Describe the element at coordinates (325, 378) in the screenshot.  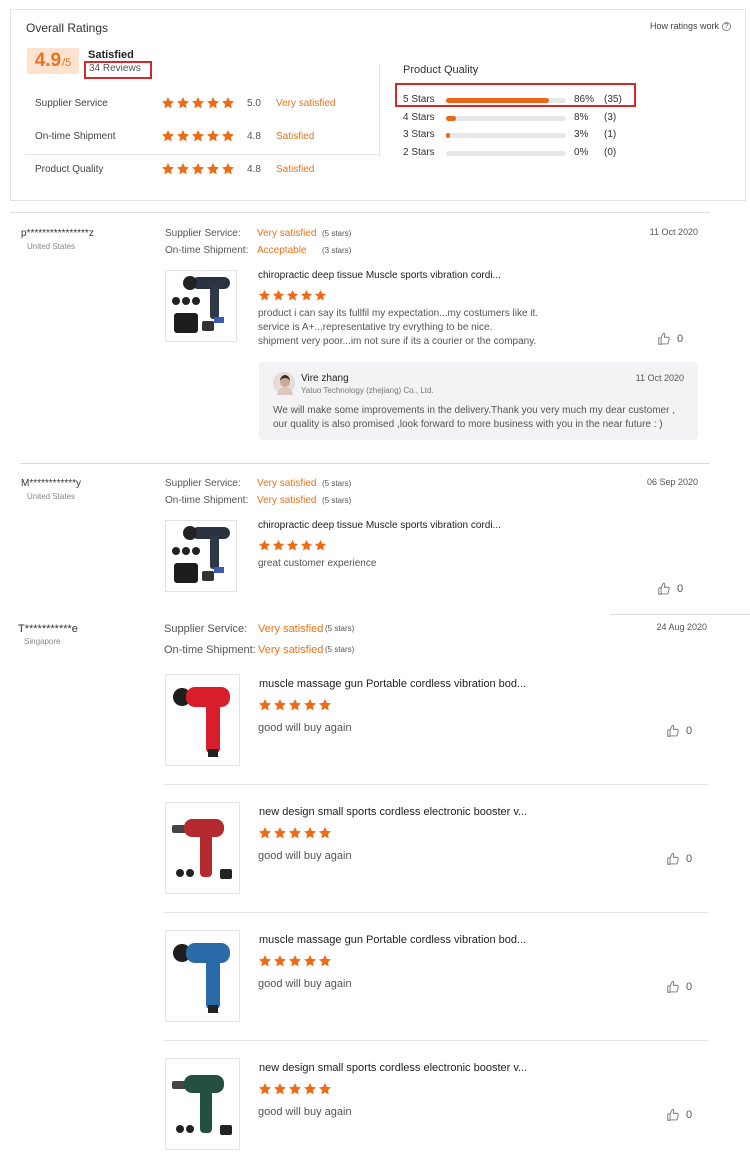
I see `reply-name: Vire zhang` at that location.